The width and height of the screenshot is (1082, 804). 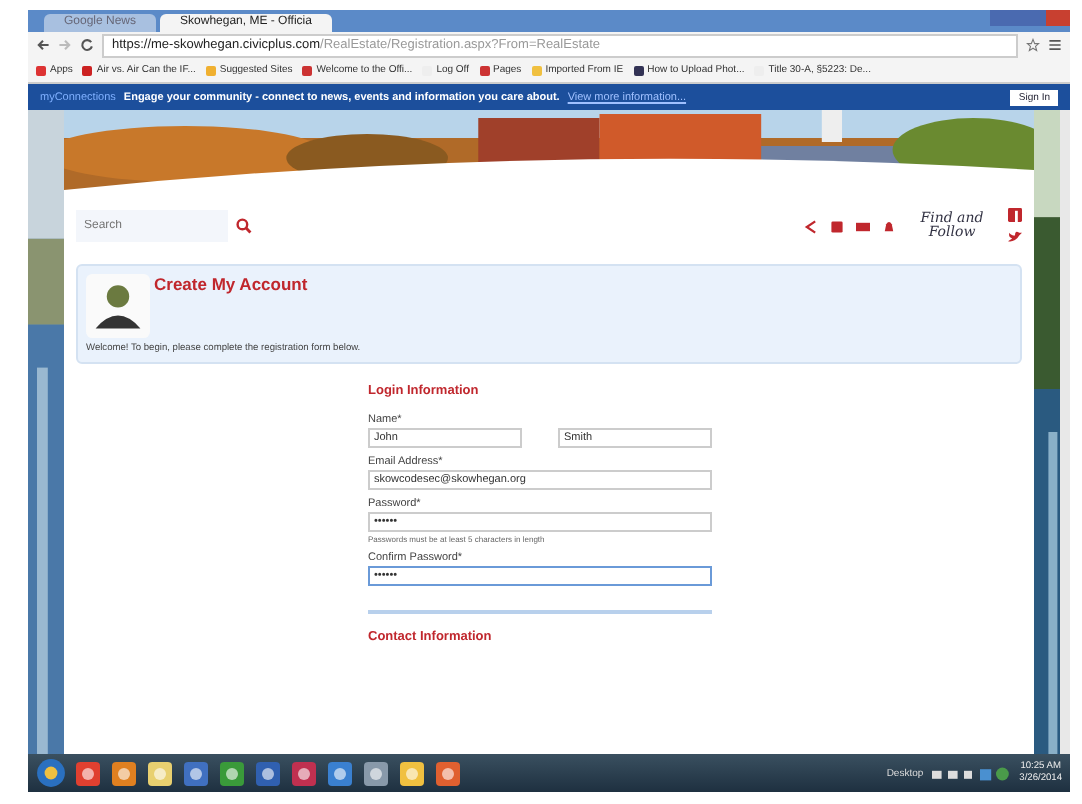 What do you see at coordinates (971, 773) in the screenshot?
I see `tray-icons-drawing` at bounding box center [971, 773].